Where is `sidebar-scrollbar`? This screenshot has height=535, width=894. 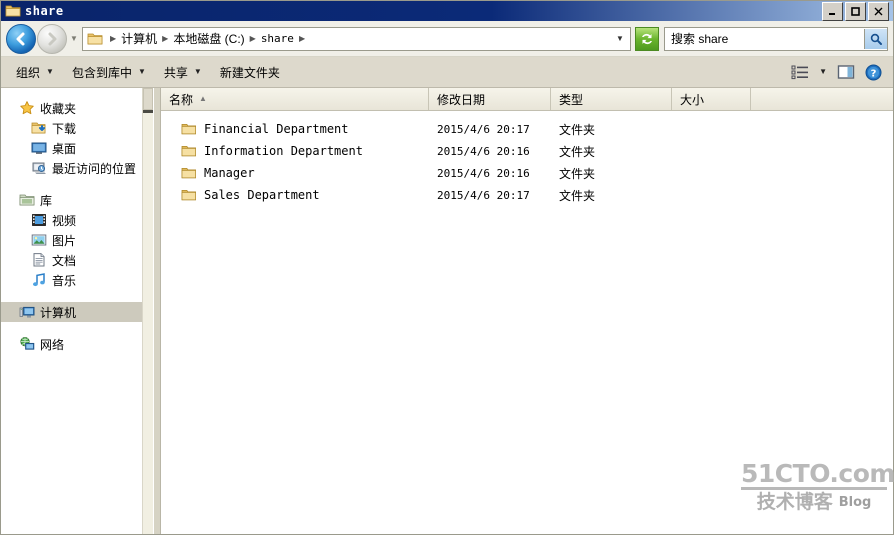
sidebar-scrollbar is located at coordinates (147, 311).